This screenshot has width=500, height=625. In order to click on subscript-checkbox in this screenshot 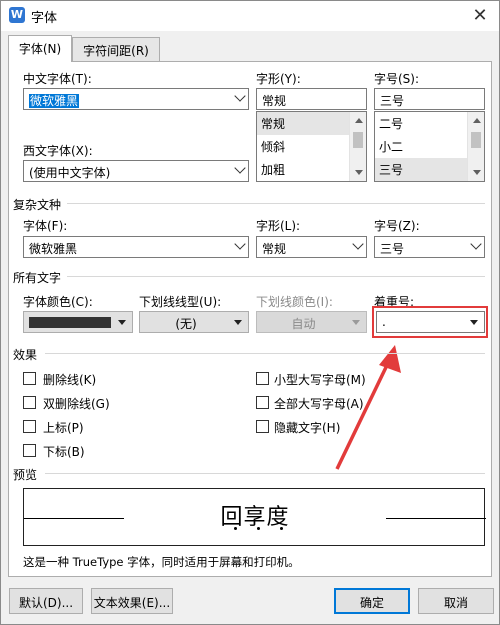, I will do `click(29, 450)`.